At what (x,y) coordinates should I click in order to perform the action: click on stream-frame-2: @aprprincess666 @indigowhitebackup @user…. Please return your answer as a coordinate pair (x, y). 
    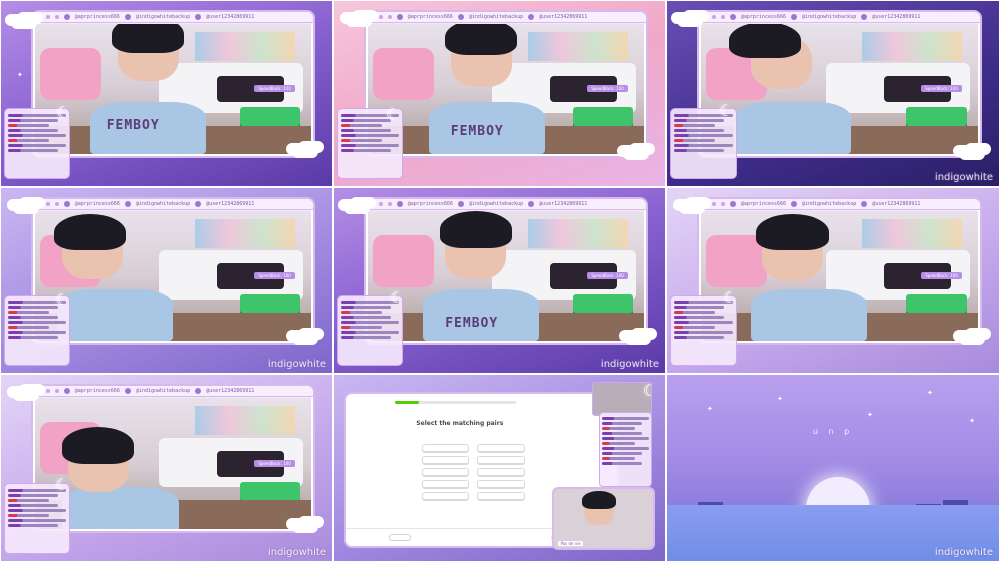
    Looking at the image, I should click on (499, 93).